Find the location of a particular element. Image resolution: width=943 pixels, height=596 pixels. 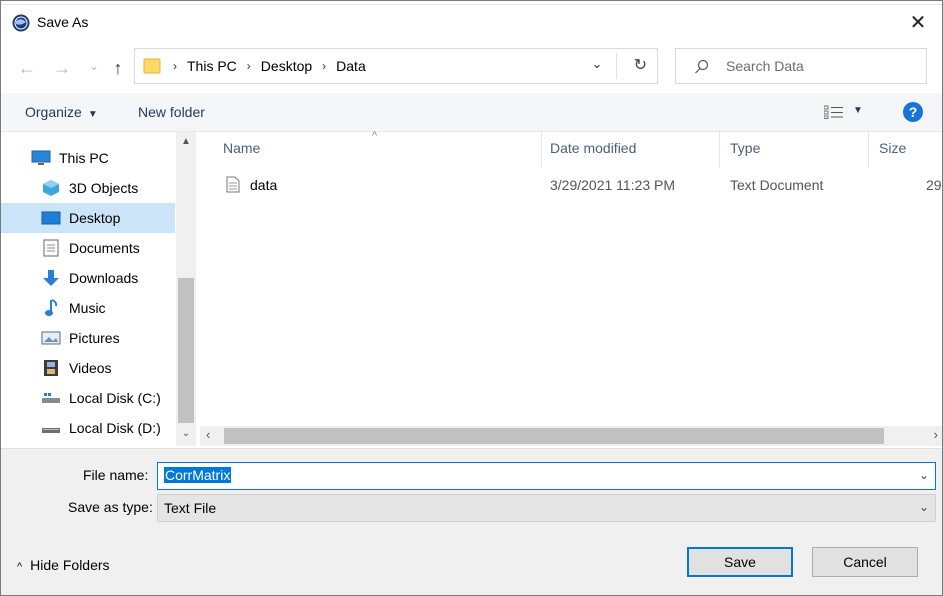

music-note-icon is located at coordinates (51, 308).